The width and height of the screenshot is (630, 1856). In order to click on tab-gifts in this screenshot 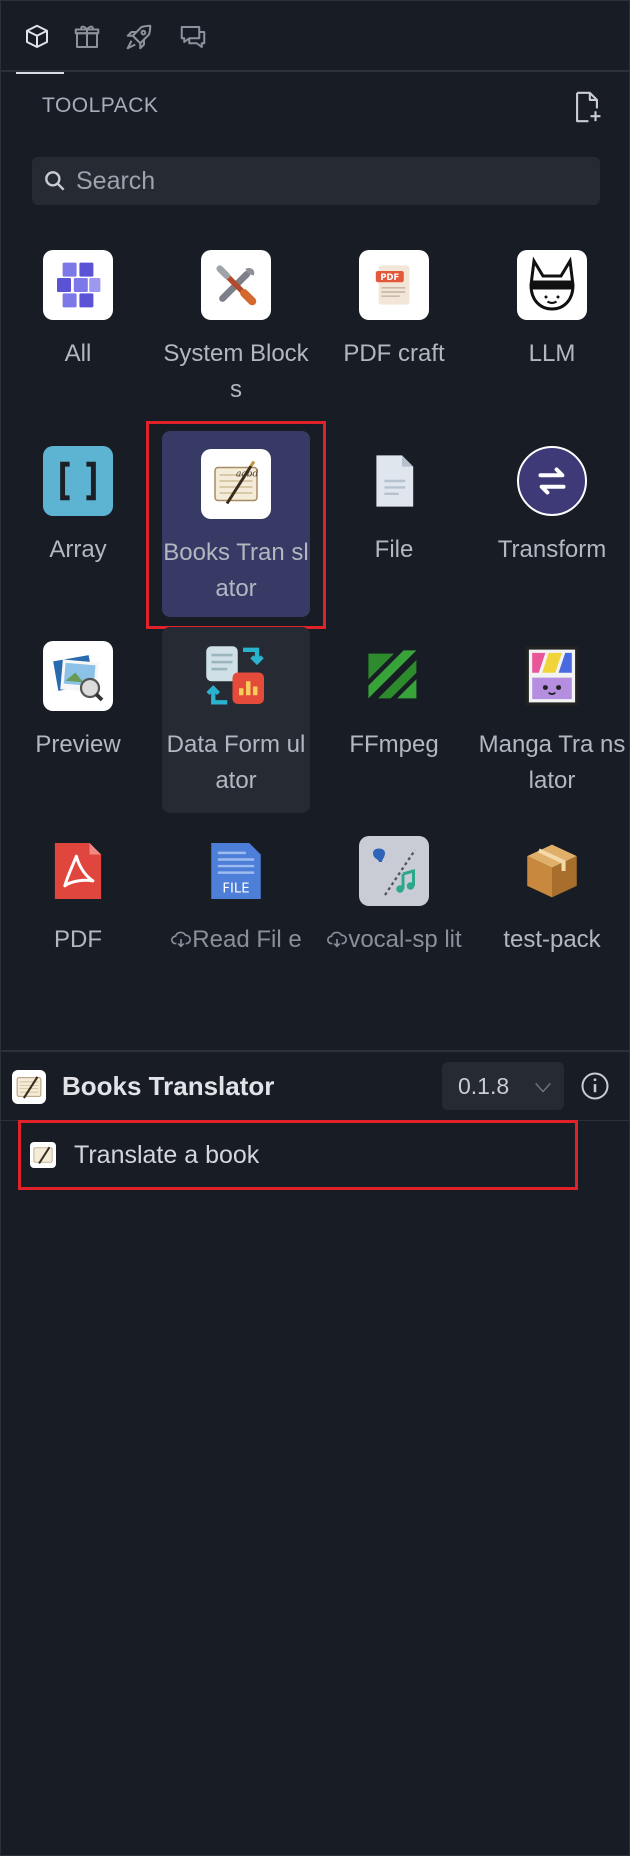, I will do `click(87, 37)`.